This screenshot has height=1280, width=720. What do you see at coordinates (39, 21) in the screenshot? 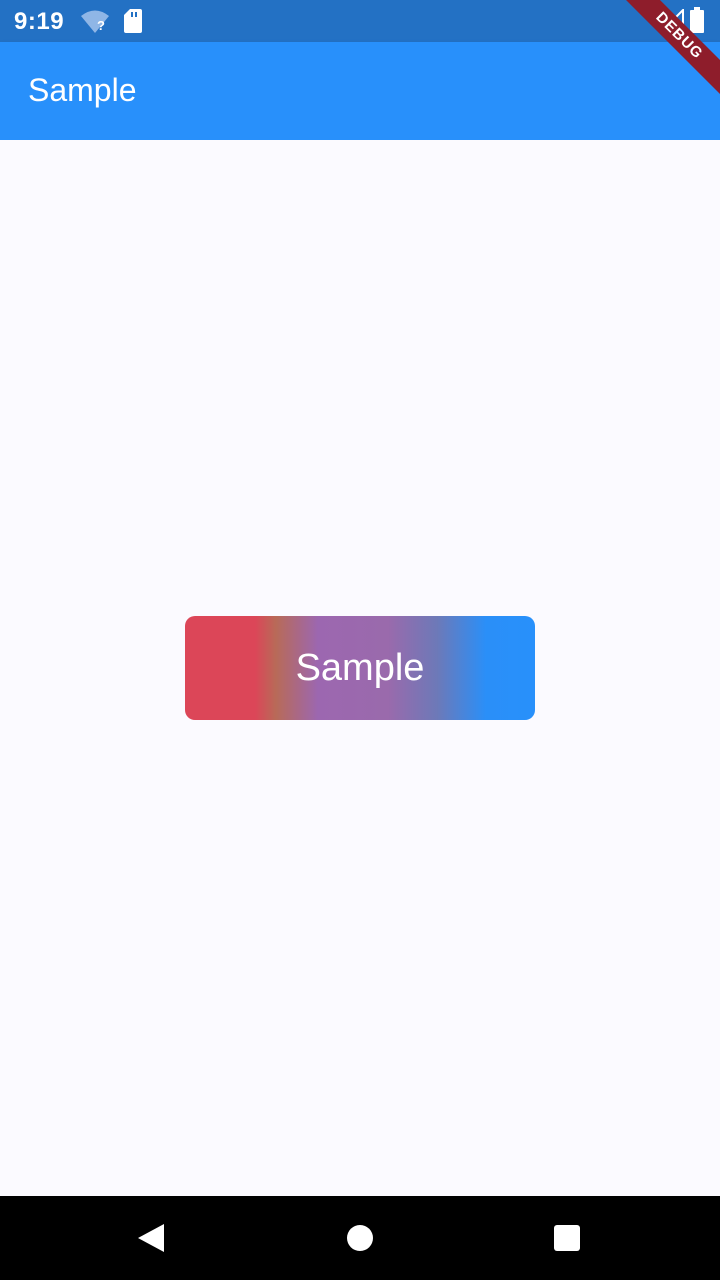
I see `status-time: 9:19` at bounding box center [39, 21].